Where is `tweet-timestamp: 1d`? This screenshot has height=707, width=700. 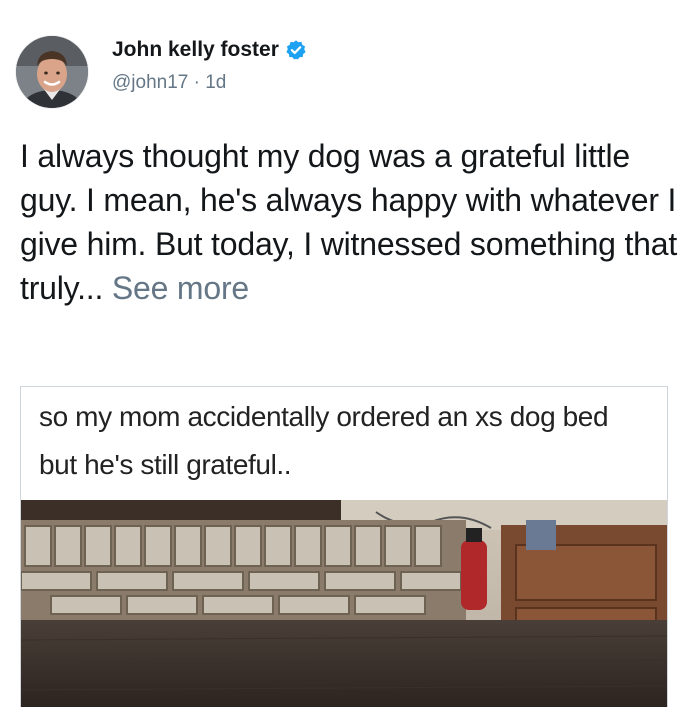 tweet-timestamp: 1d is located at coordinates (215, 82).